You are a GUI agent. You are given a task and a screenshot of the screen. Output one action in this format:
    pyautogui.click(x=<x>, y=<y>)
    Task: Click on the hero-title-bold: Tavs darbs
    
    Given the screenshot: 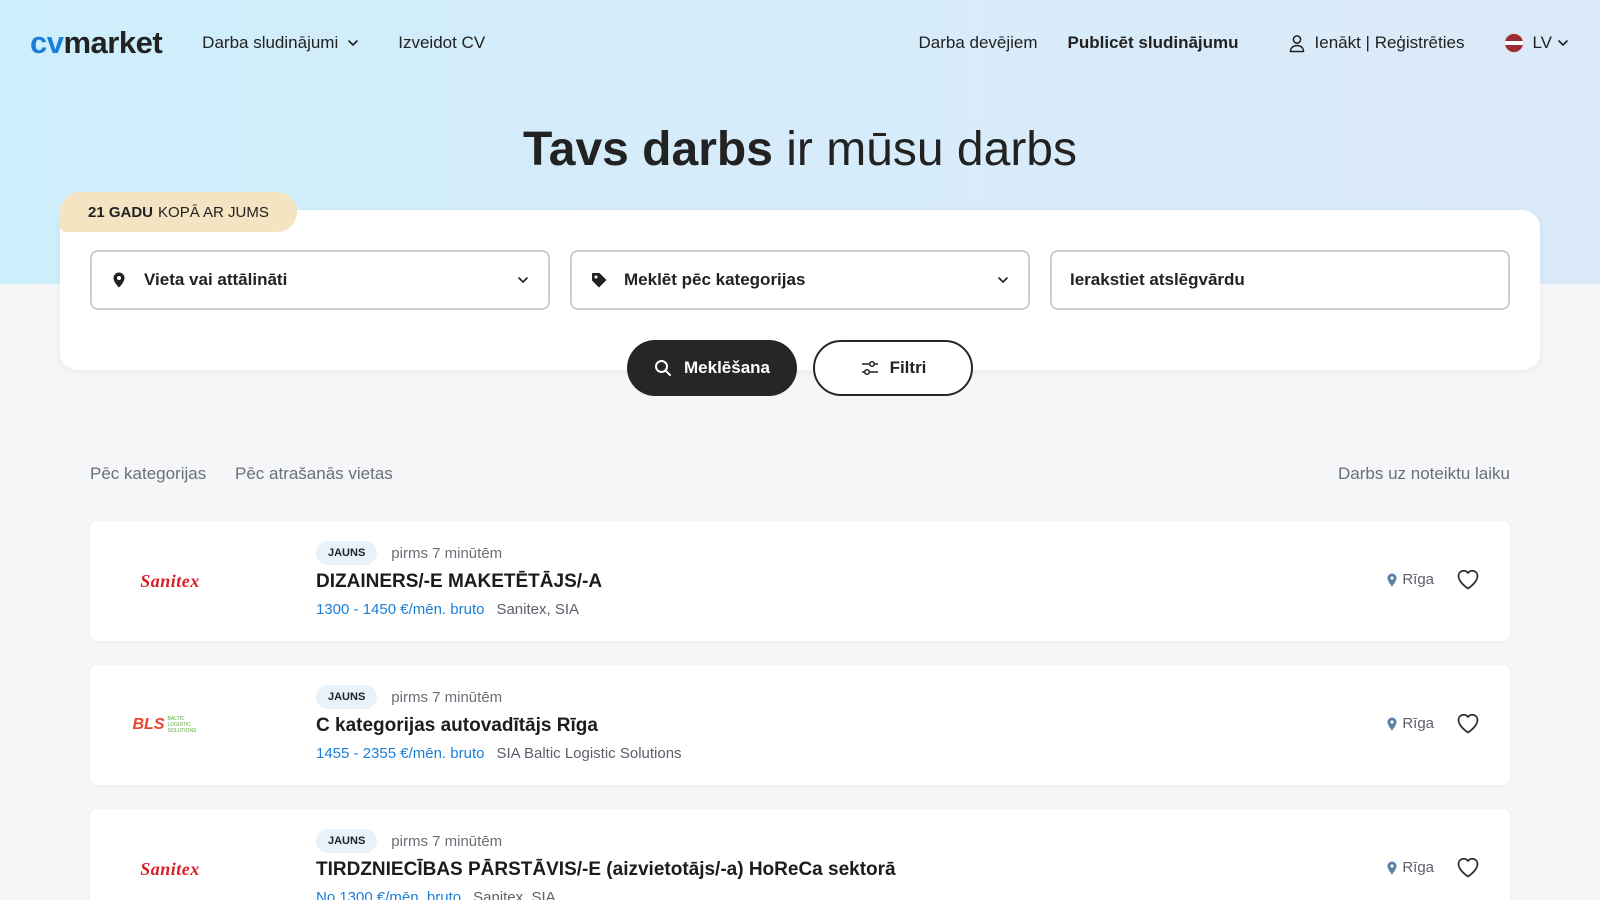 What is the action you would take?
    pyautogui.click(x=648, y=149)
    